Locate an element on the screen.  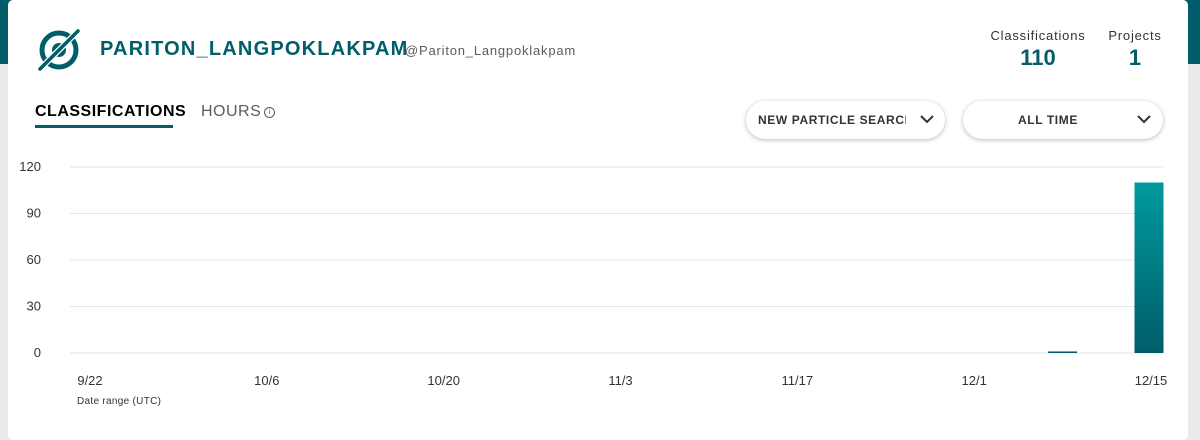
classifications-stat-label: Classifications is located at coordinates (1038, 35).